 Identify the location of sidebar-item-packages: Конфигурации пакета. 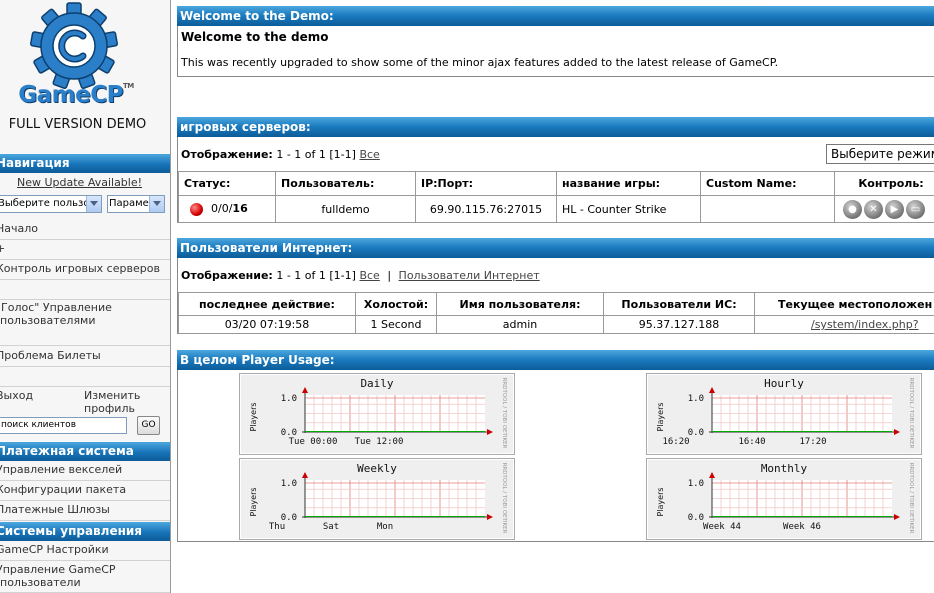
(85, 491).